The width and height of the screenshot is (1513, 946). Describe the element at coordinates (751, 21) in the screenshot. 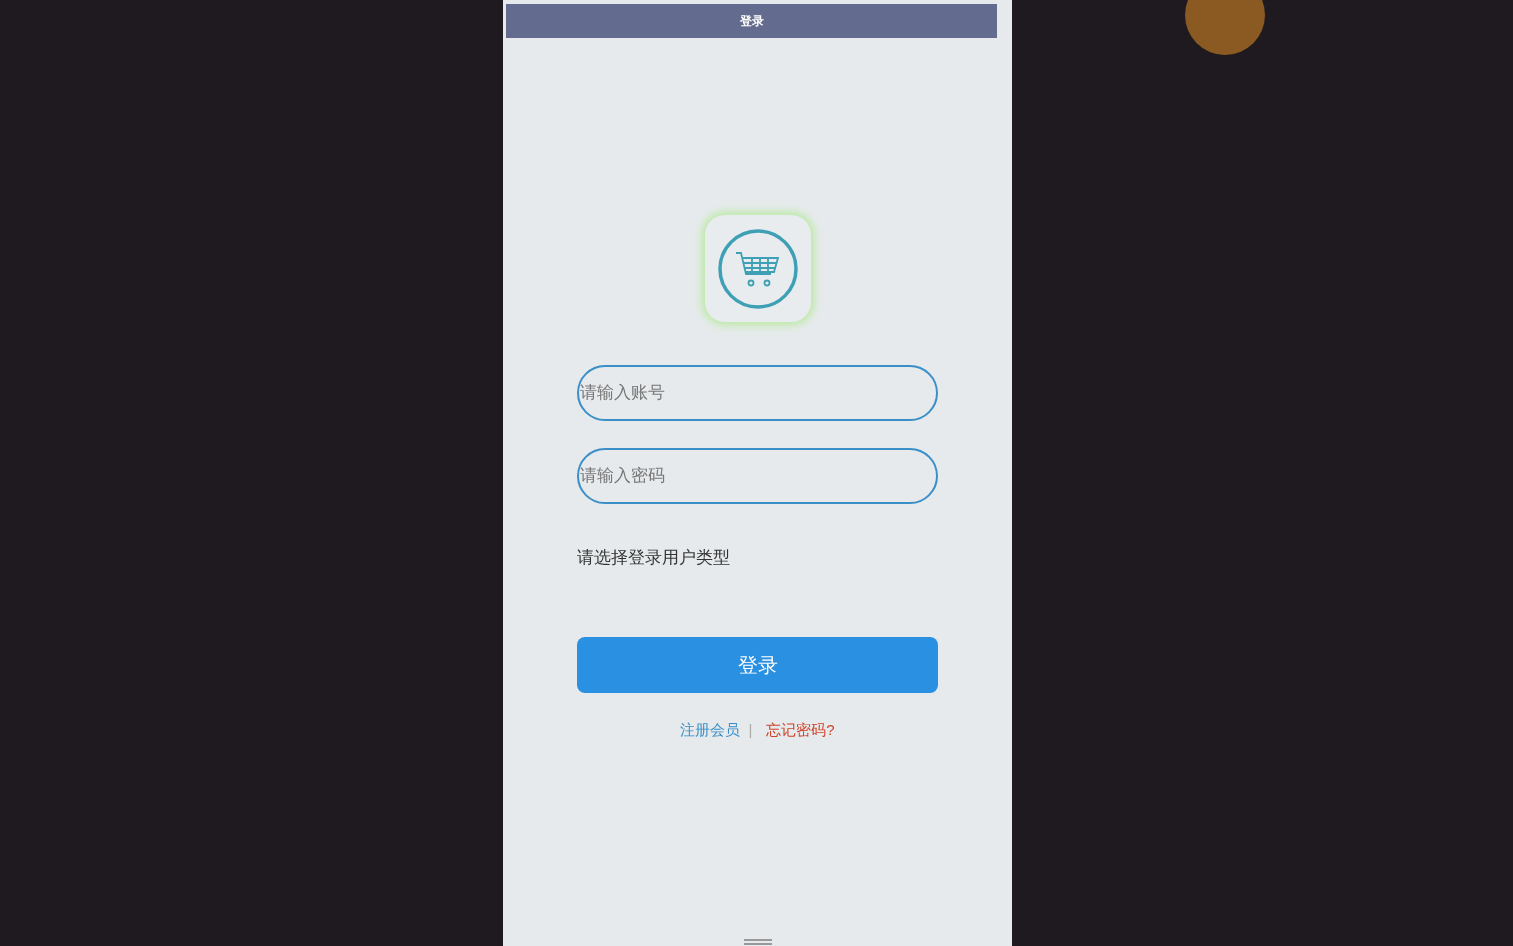

I see `header-title: 登录` at that location.